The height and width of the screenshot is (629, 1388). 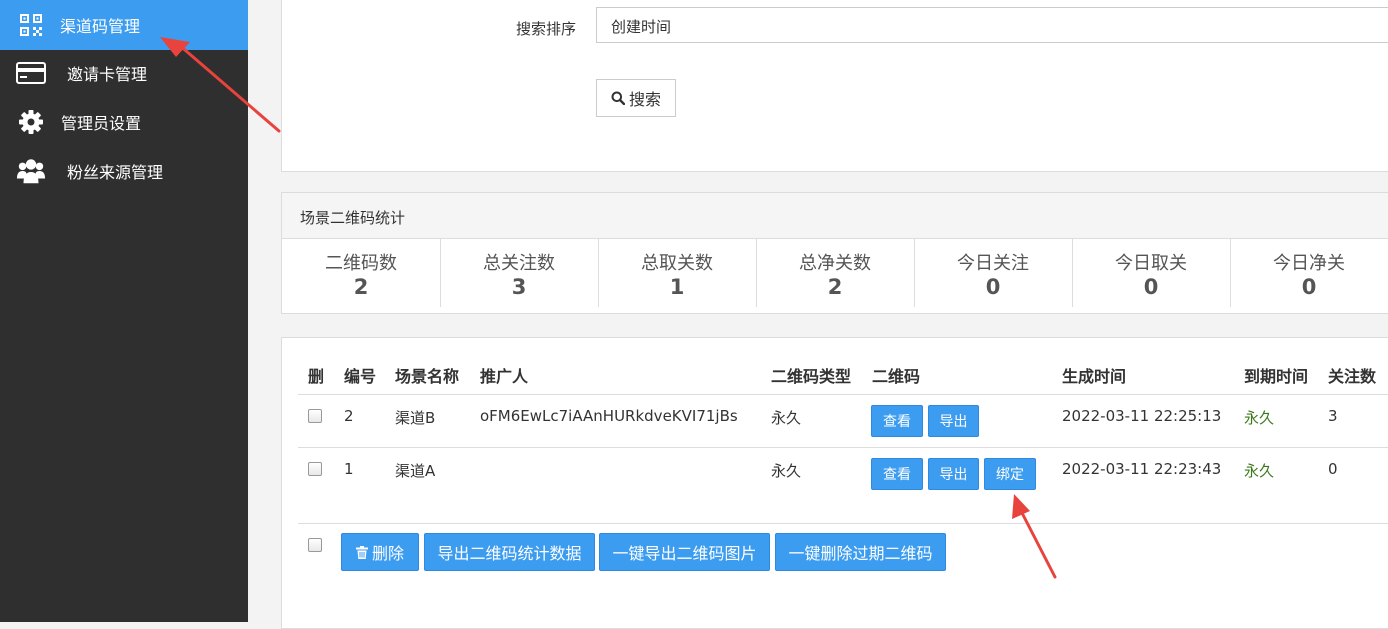 I want to click on stat-today-unfollows: 今日取关 0, so click(x=1151, y=273).